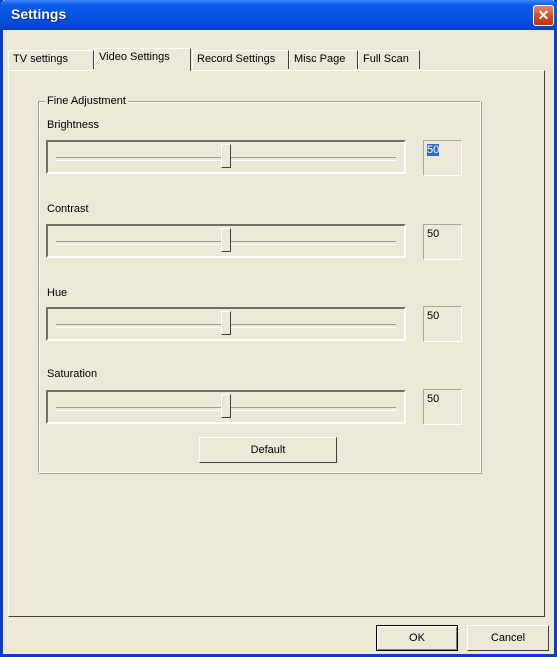  What do you see at coordinates (442, 407) in the screenshot?
I see `saturation-value-field: 50` at bounding box center [442, 407].